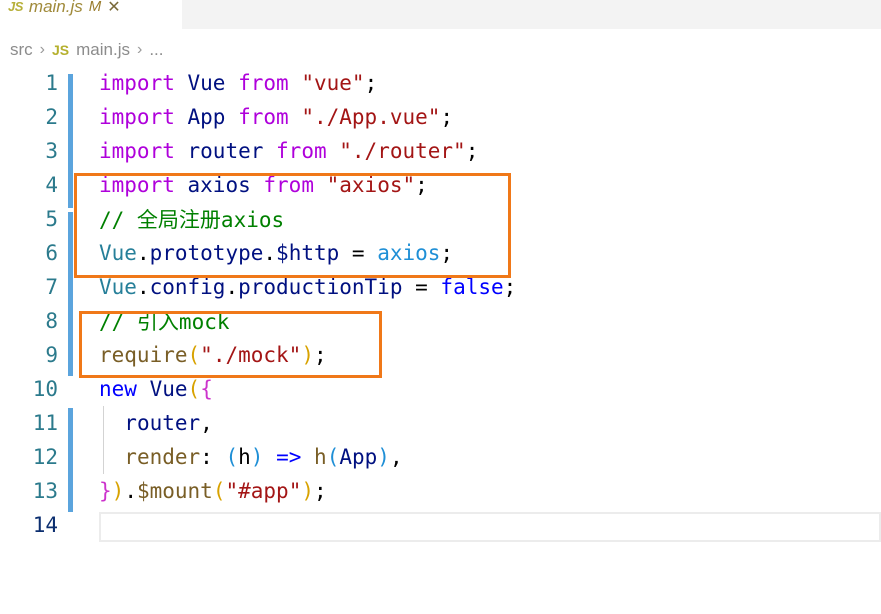  Describe the element at coordinates (440, 457) in the screenshot. I see `code-line: 12 render: (h) => h(App),` at that location.